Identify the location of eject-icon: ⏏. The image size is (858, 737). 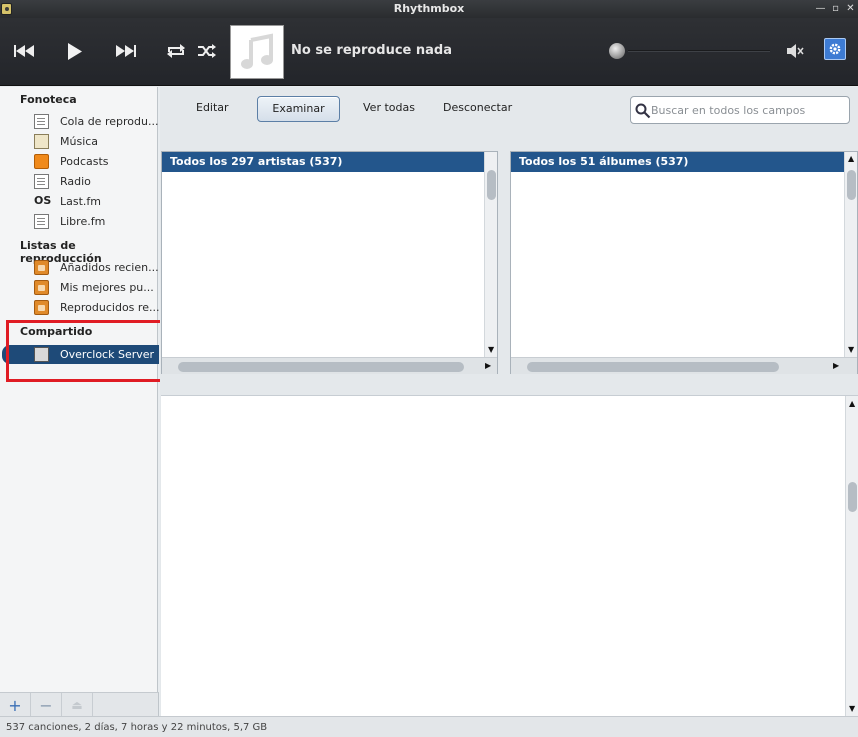
(77, 705).